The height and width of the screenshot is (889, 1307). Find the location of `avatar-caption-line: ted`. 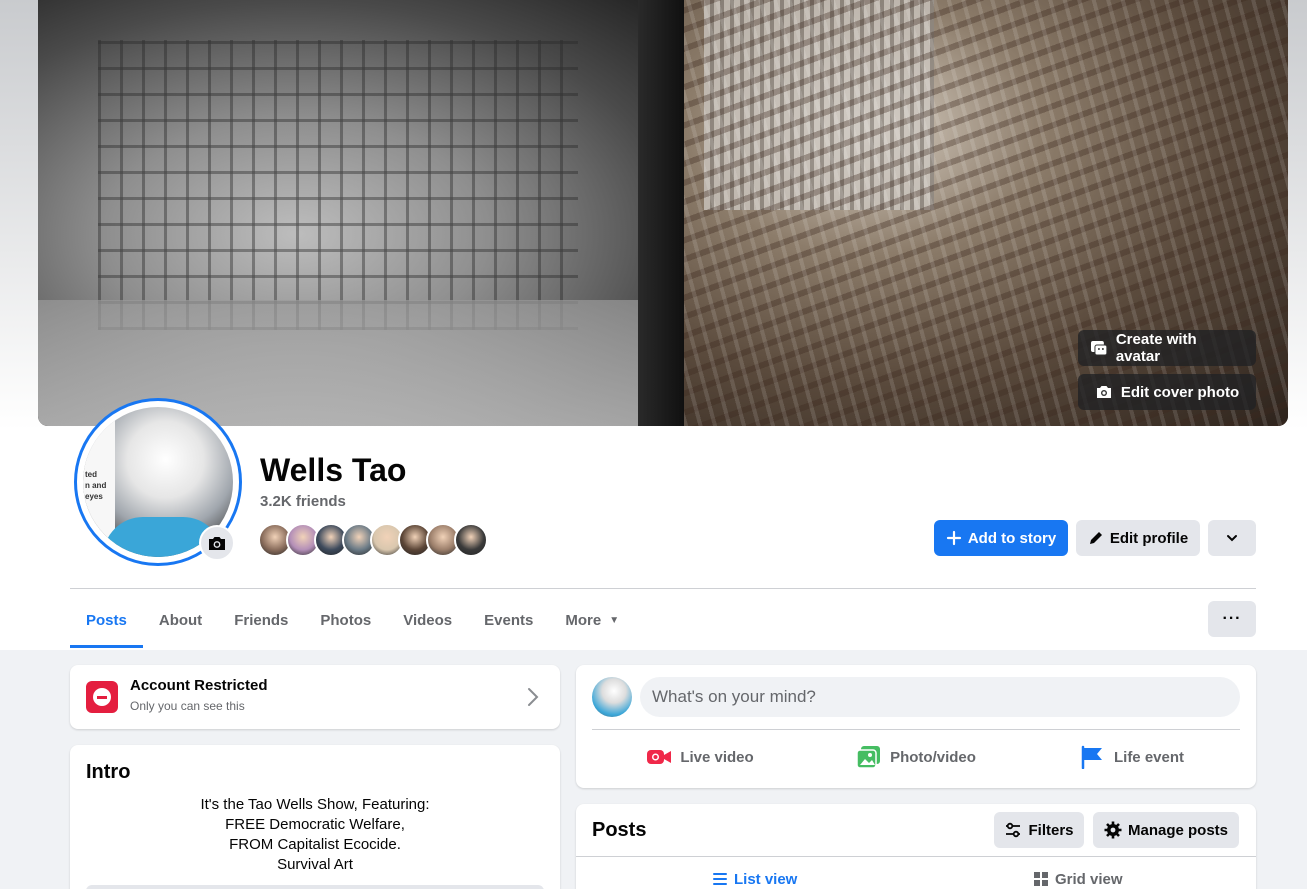

avatar-caption-line: ted is located at coordinates (91, 474).